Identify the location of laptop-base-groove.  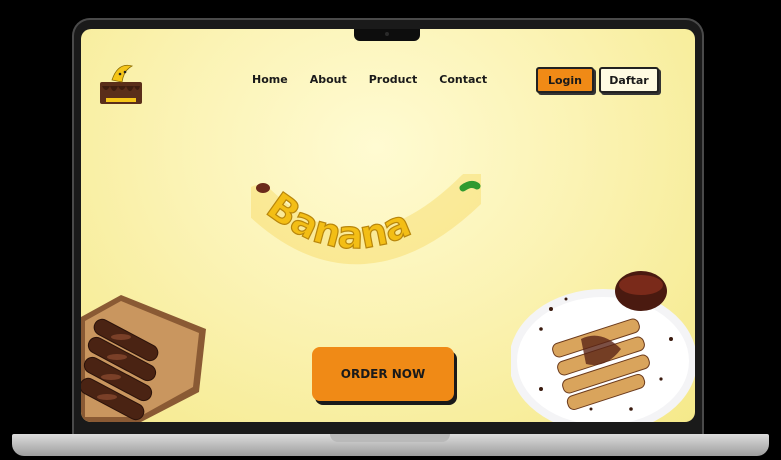
(390, 438).